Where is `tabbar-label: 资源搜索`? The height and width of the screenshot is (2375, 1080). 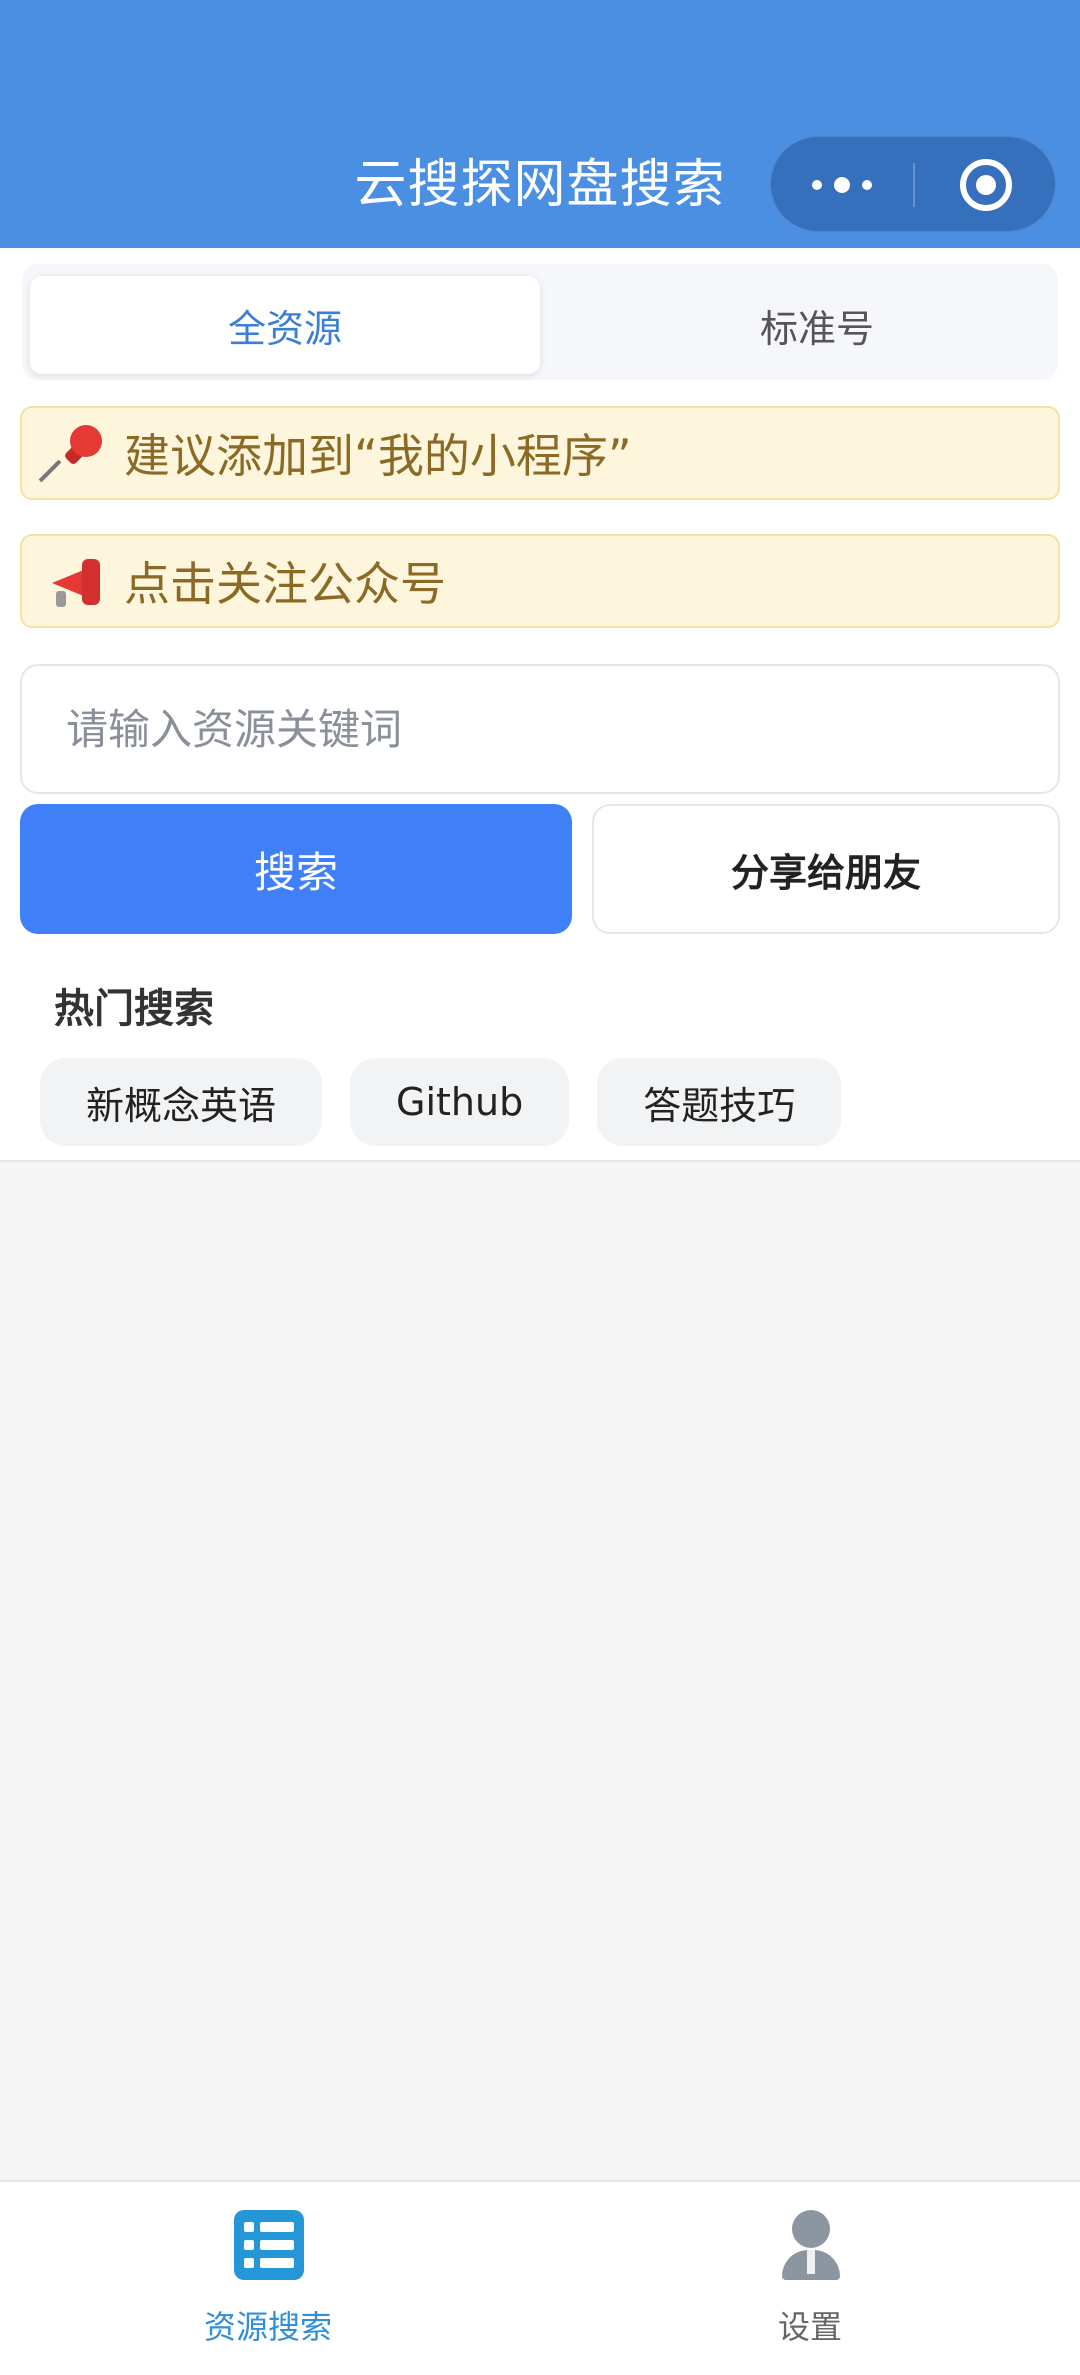 tabbar-label: 资源搜索 is located at coordinates (267, 2327).